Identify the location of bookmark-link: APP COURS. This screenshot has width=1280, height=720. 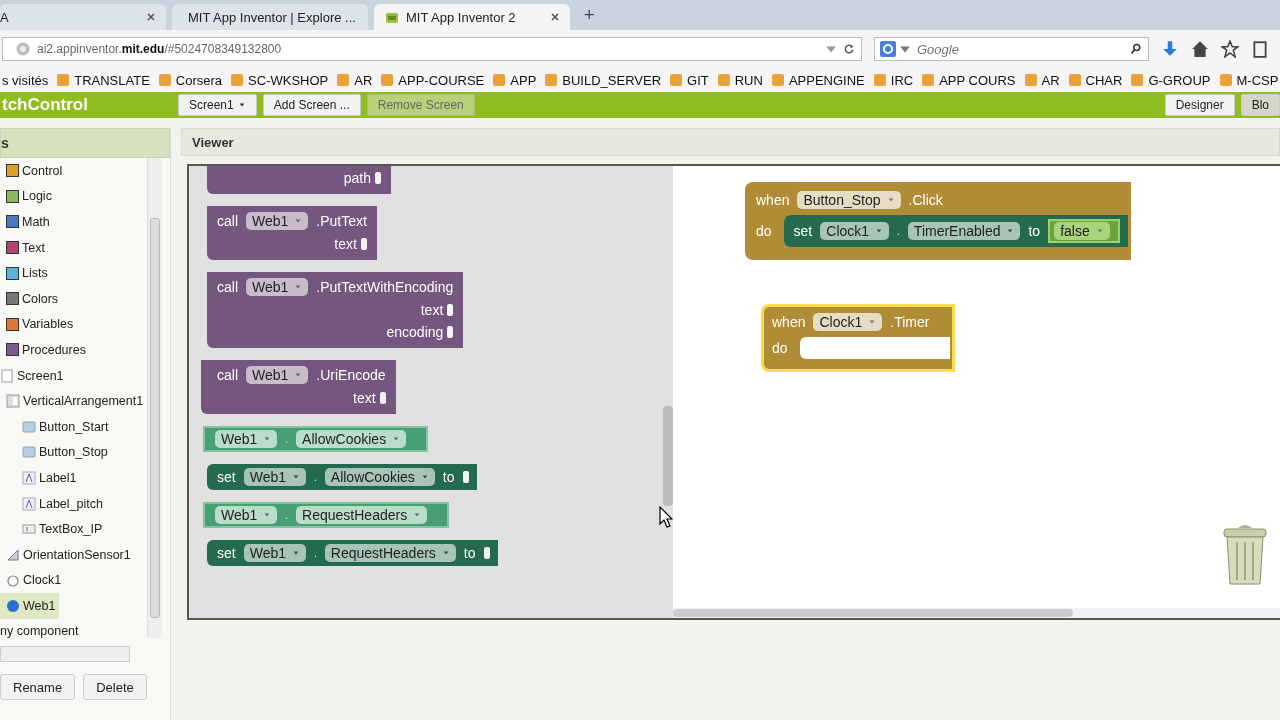
(968, 80).